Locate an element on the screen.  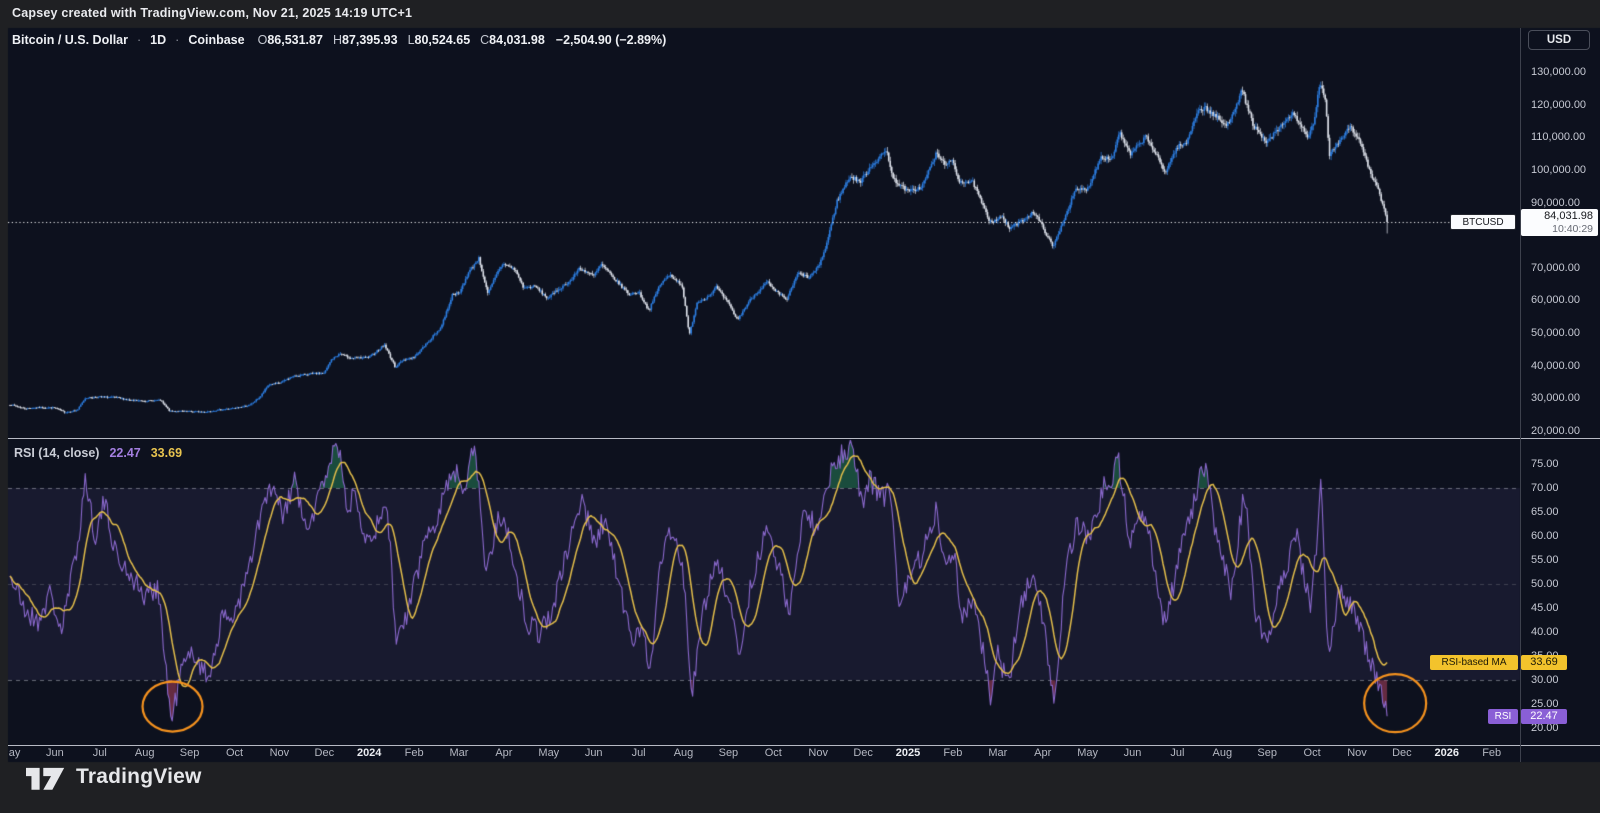
rsi-axis-tick: 45.00 is located at coordinates (1545, 608).